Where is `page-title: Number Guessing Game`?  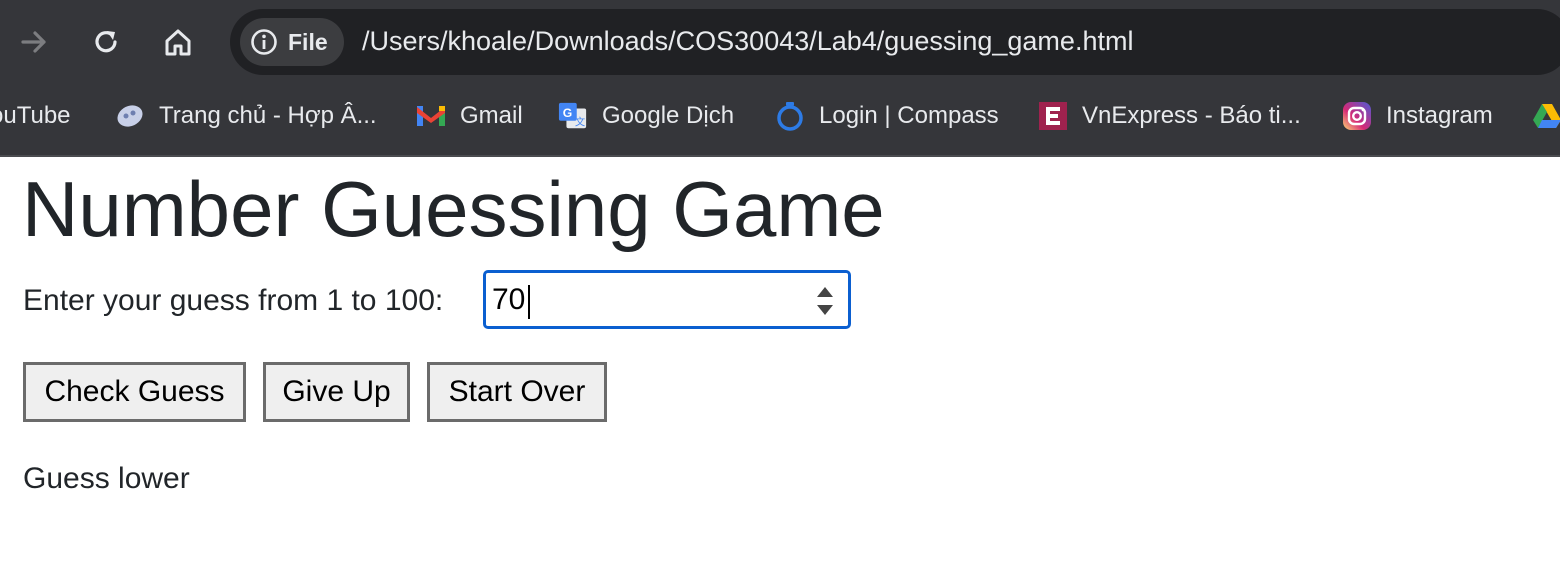
page-title: Number Guessing Game is located at coordinates (453, 209).